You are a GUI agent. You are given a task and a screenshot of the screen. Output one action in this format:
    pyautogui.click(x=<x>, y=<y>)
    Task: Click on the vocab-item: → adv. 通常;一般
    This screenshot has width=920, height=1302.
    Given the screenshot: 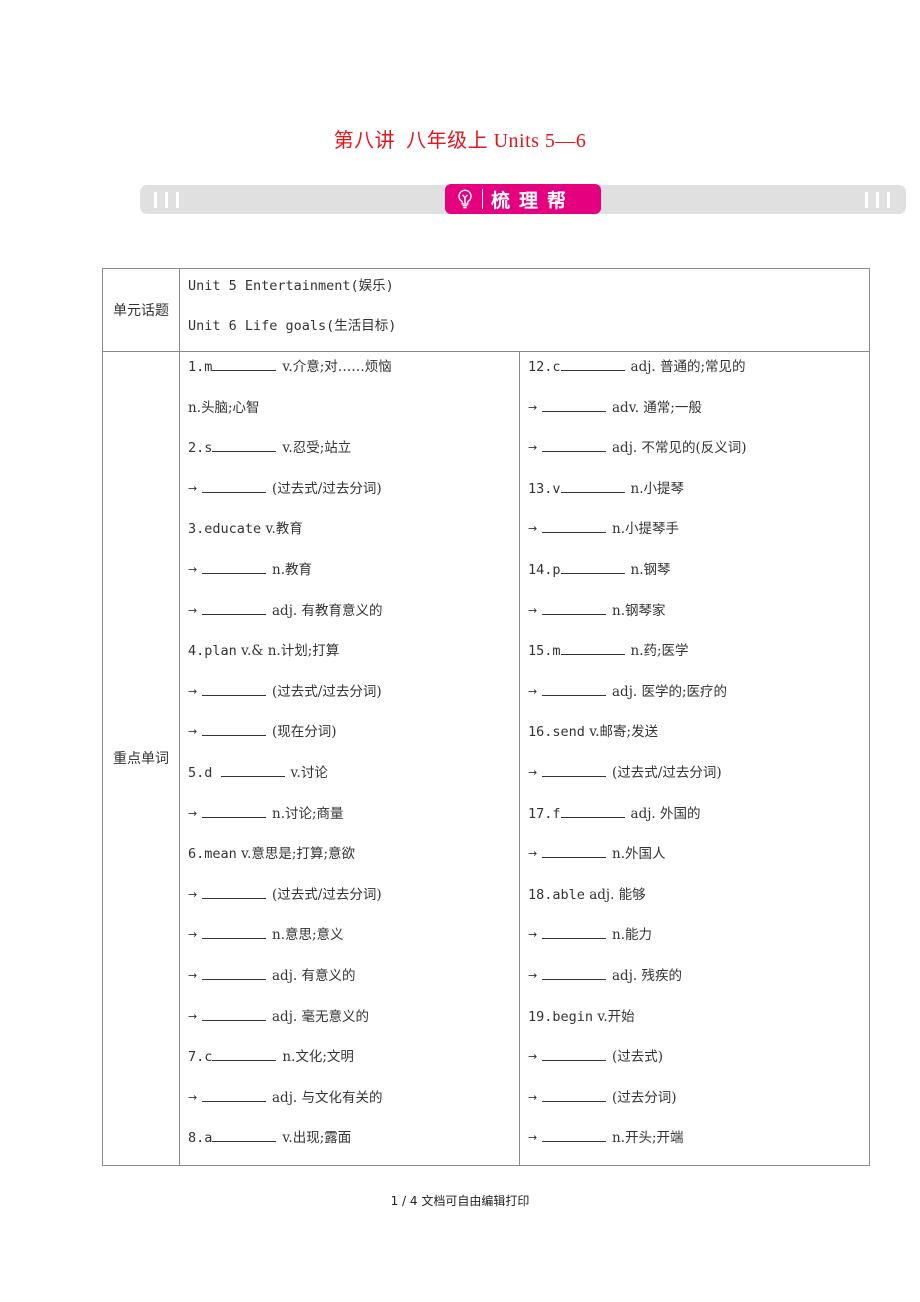 What is the action you would take?
    pyautogui.click(x=694, y=414)
    